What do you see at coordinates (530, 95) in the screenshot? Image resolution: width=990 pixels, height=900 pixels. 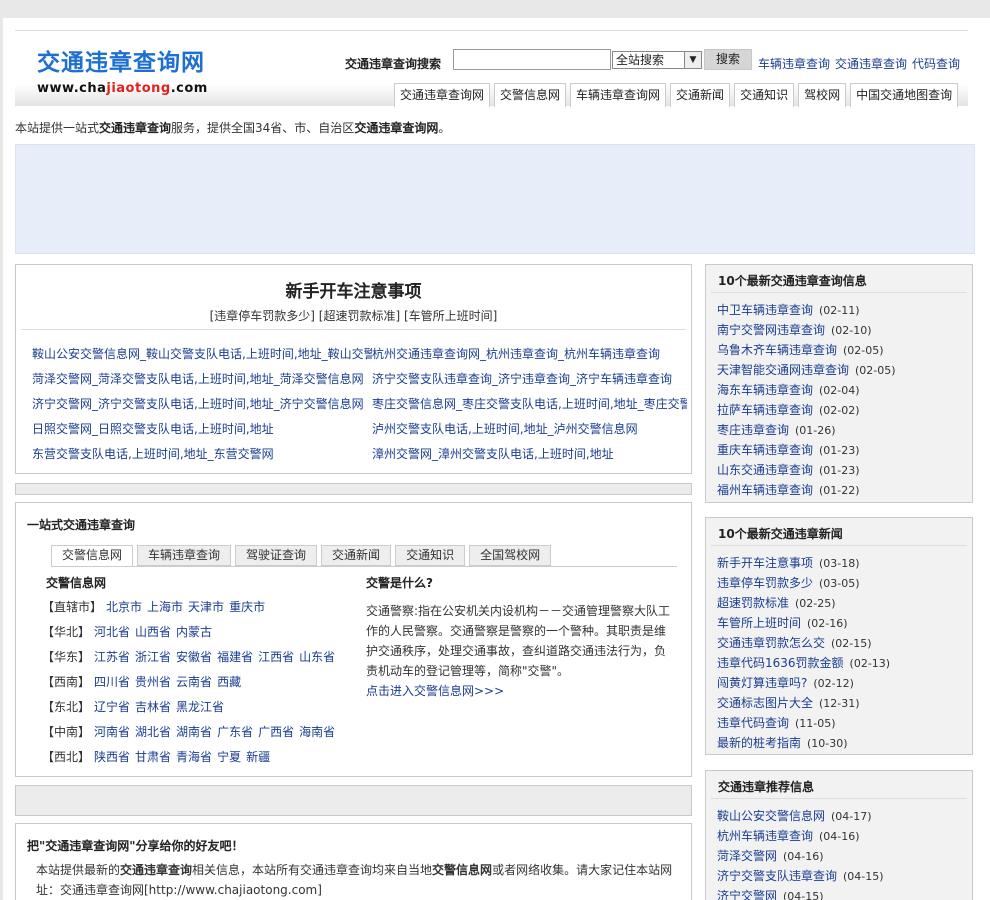 I see `nav-tab: 交警信息网` at bounding box center [530, 95].